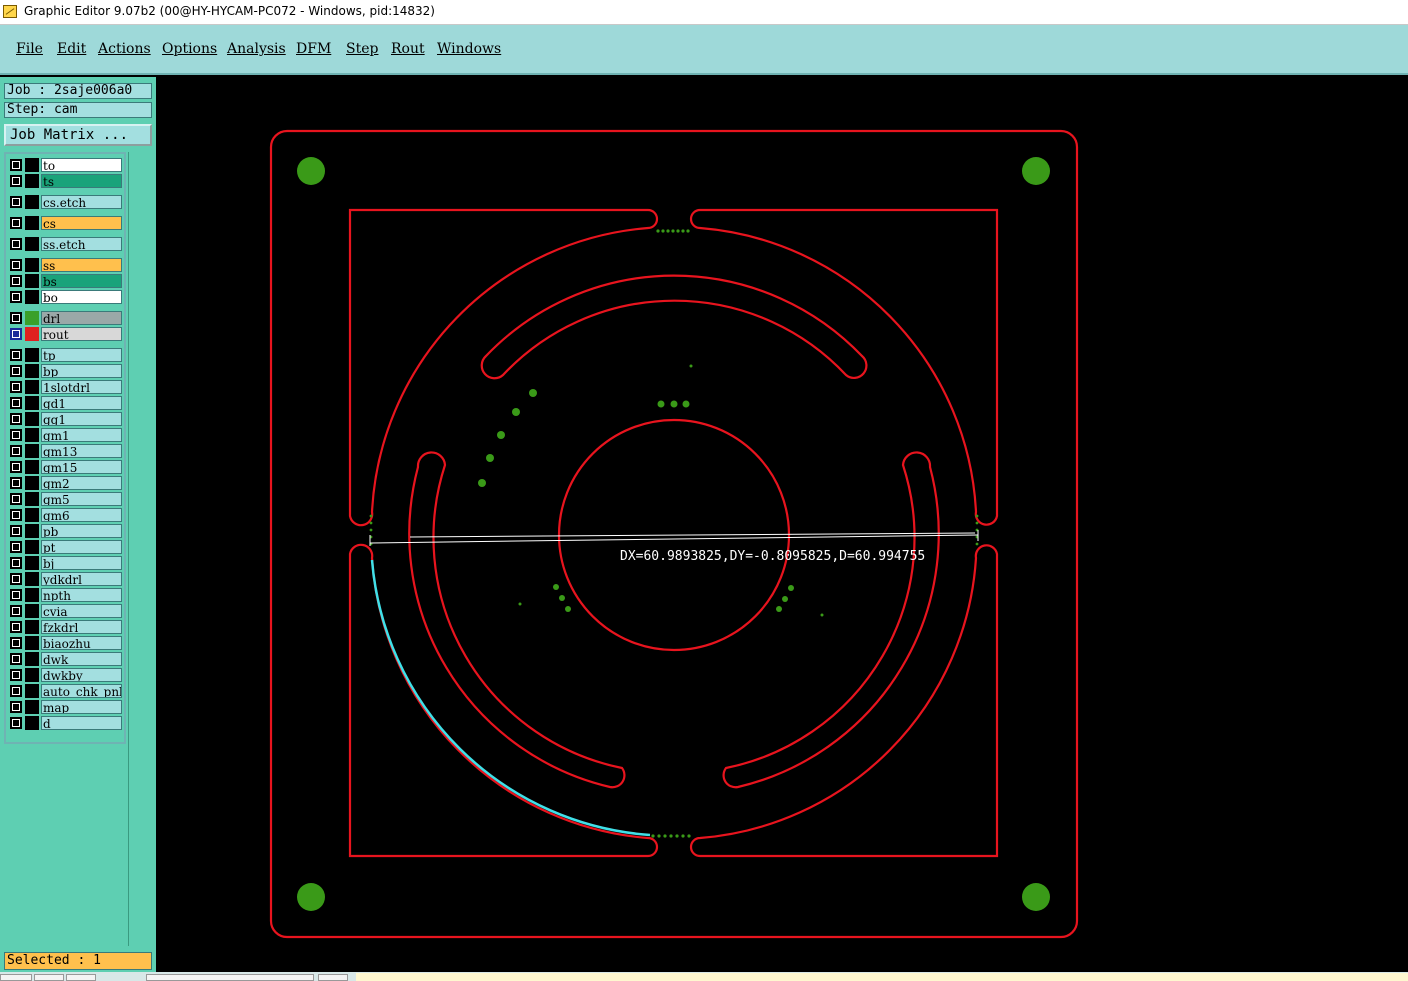 The width and height of the screenshot is (1408, 981). Describe the element at coordinates (81, 435) in the screenshot. I see `layer-name: gm1` at that location.